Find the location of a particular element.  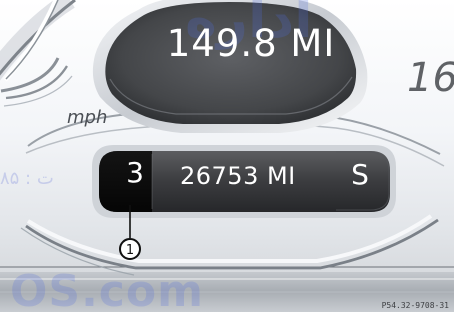

gear-indicator: 3 is located at coordinates (135, 172).